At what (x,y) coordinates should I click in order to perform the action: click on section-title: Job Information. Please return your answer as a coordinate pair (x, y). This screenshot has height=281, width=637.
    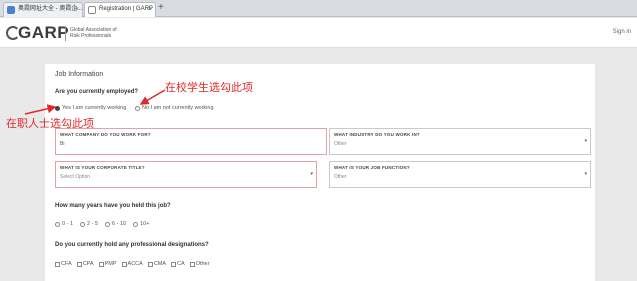
    Looking at the image, I should click on (79, 74).